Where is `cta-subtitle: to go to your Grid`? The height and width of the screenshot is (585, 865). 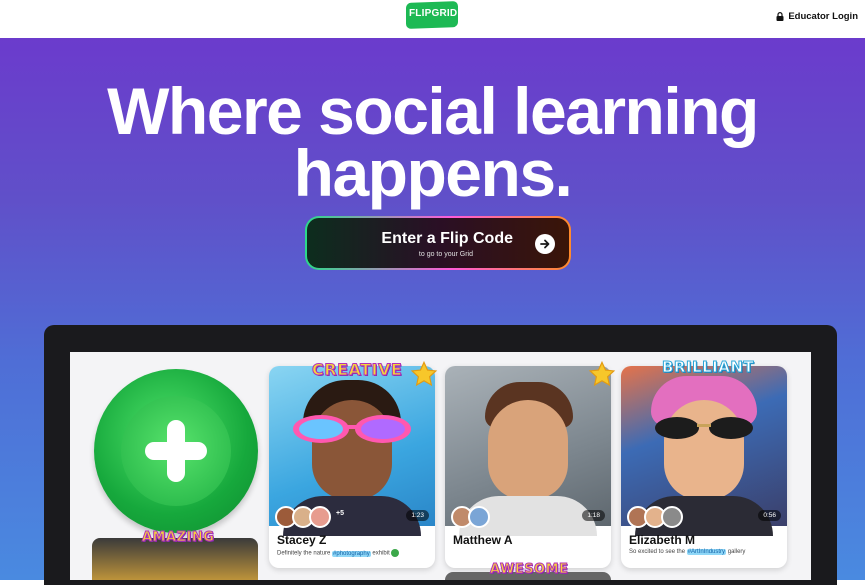 cta-subtitle: to go to your Grid is located at coordinates (445, 254).